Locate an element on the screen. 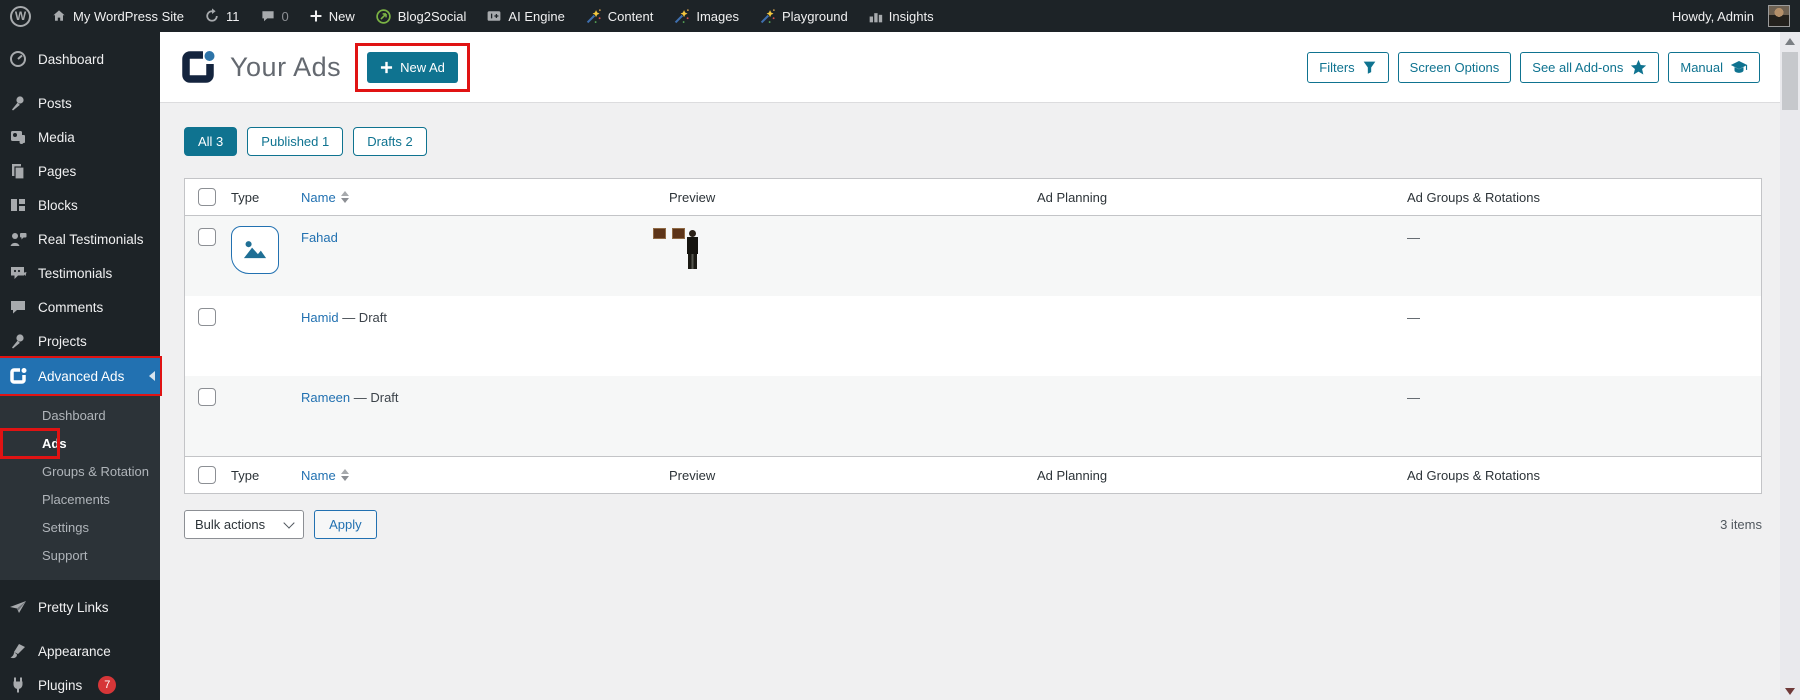  sidebar-item-appearance: Appearance is located at coordinates (80, 651).